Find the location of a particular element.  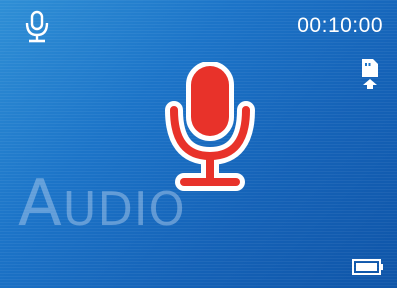

battery-icon is located at coordinates (367, 267).